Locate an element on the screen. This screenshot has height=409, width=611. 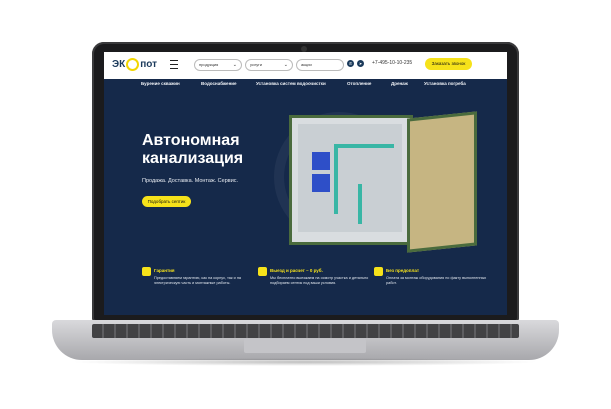
logo-suffix: пот is located at coordinates (149, 65).